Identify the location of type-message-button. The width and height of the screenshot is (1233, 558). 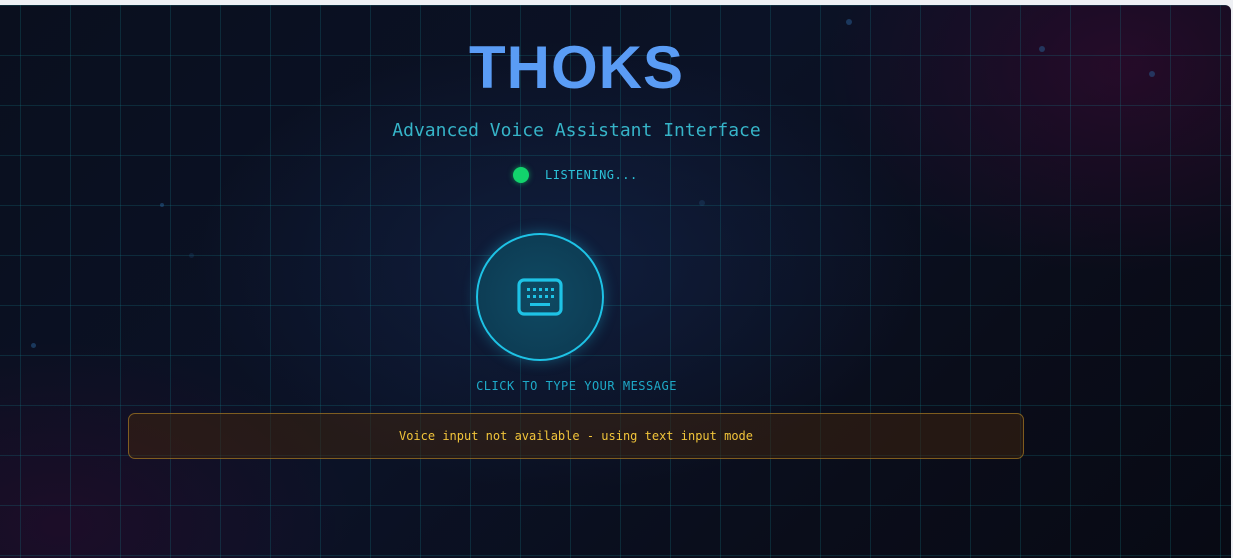
(540, 297).